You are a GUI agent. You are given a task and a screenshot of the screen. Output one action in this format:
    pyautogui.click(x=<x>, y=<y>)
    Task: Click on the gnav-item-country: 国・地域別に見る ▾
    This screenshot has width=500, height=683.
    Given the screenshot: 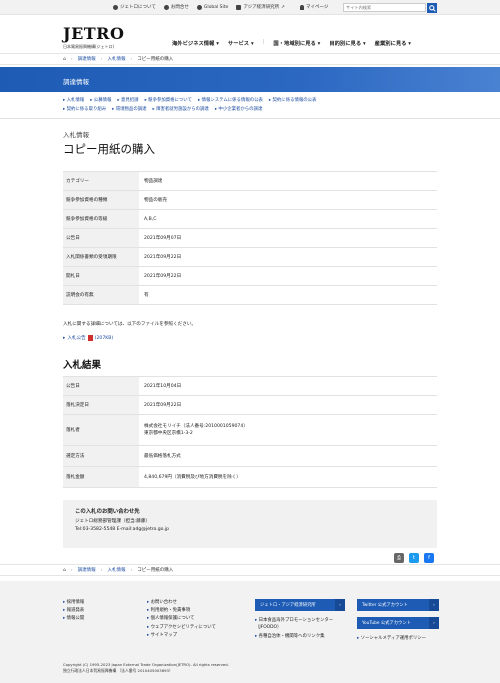 What is the action you would take?
    pyautogui.click(x=296, y=43)
    